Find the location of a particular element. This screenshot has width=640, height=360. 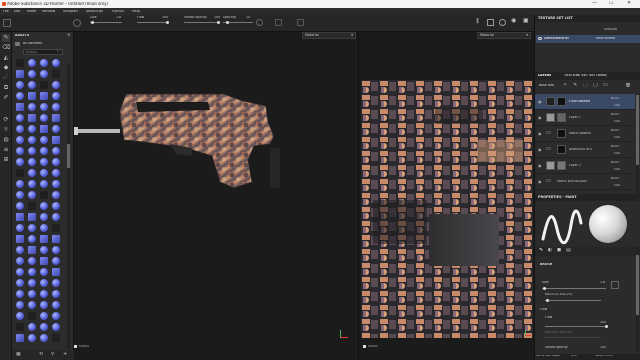

picker-icon: ✐ is located at coordinates (6, 98).